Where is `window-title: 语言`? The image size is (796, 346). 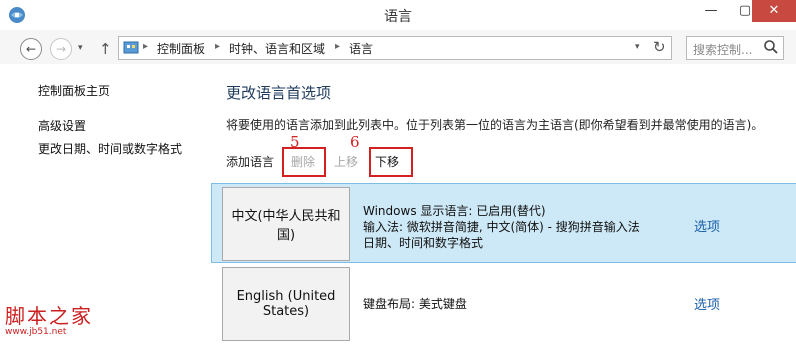
window-title: 语言 is located at coordinates (398, 17).